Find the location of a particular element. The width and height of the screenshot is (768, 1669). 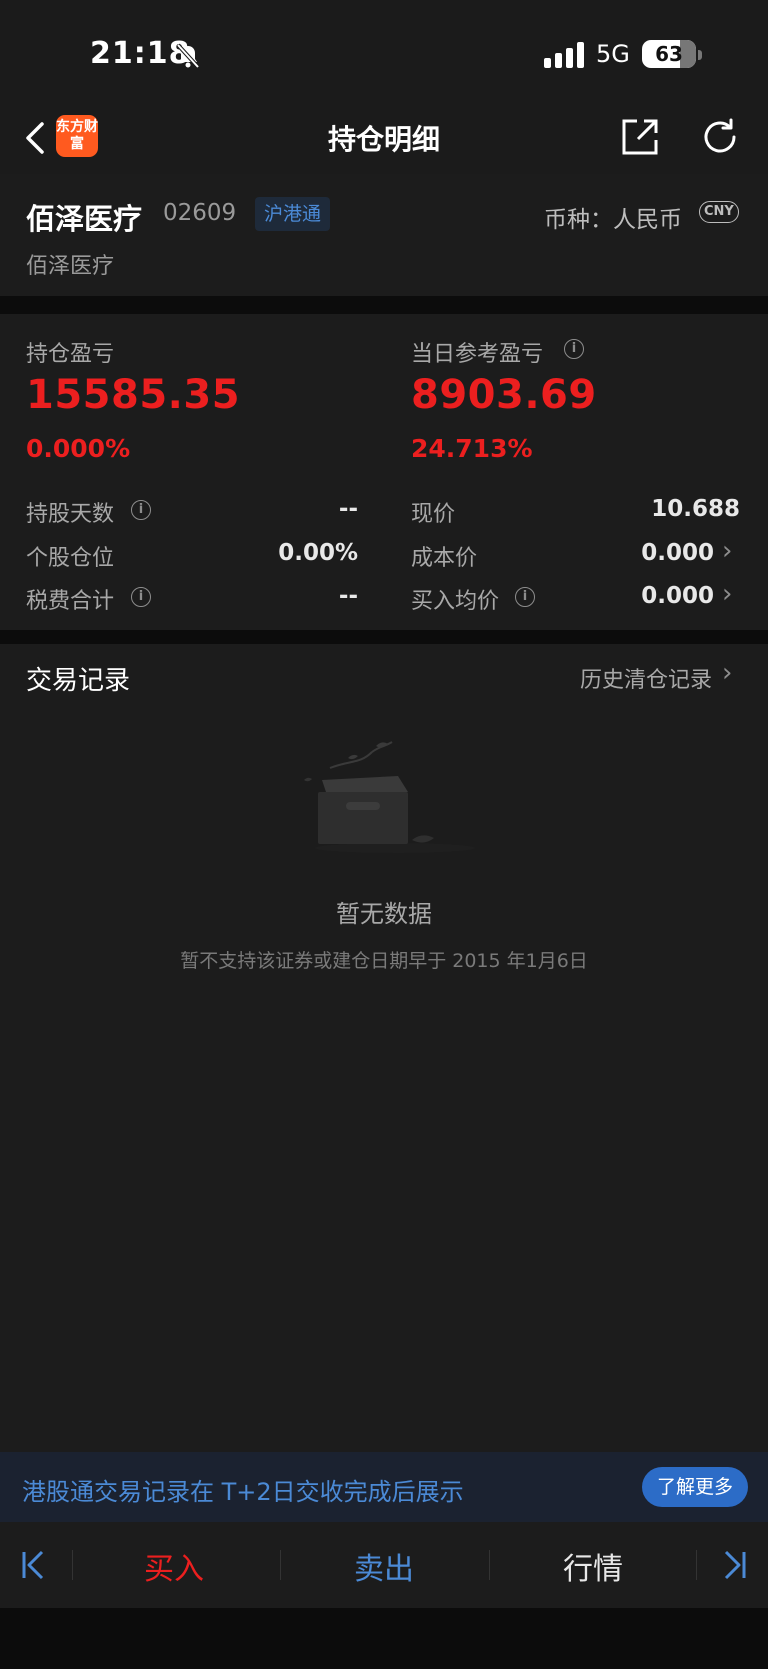

refresh-icon is located at coordinates (720, 137).